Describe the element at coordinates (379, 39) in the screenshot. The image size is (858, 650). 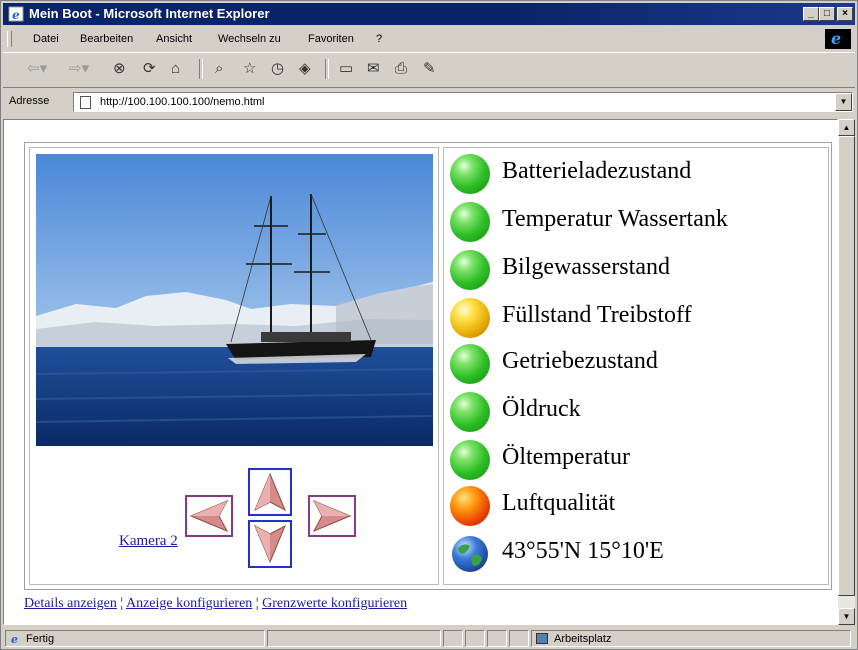
I see `menu-help: ?` at that location.